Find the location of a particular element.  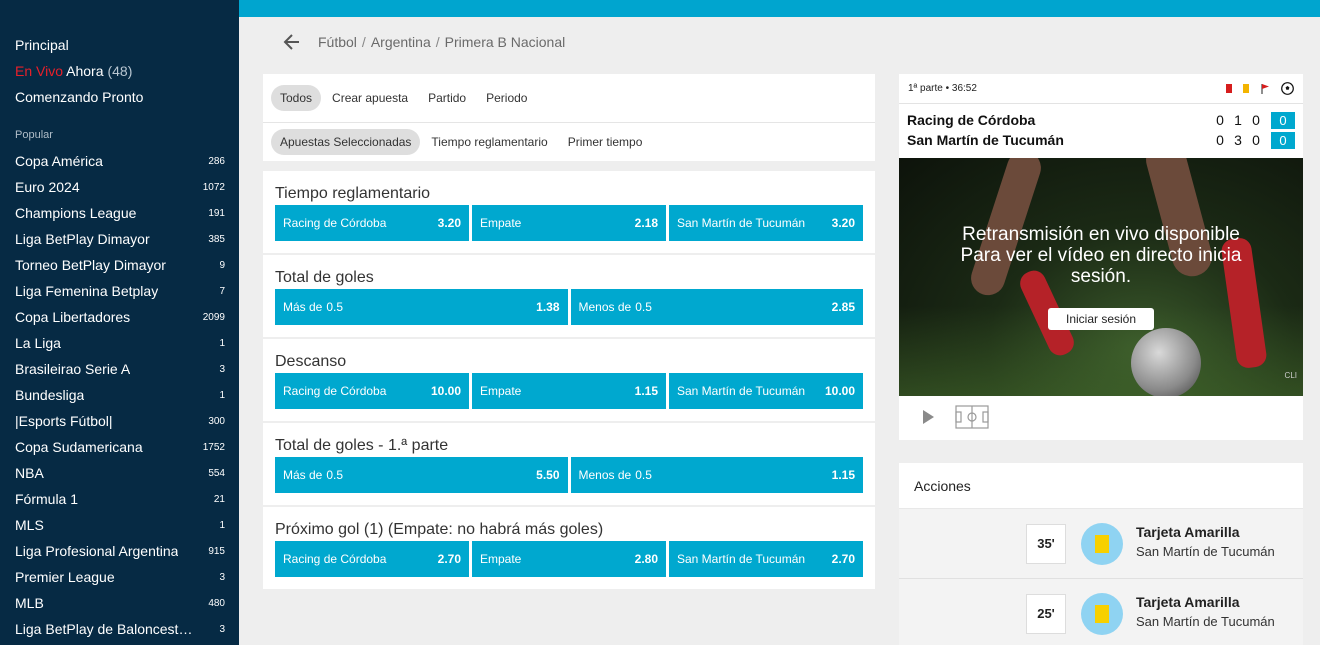

sidebar-item: MLB 480 is located at coordinates (119, 603).